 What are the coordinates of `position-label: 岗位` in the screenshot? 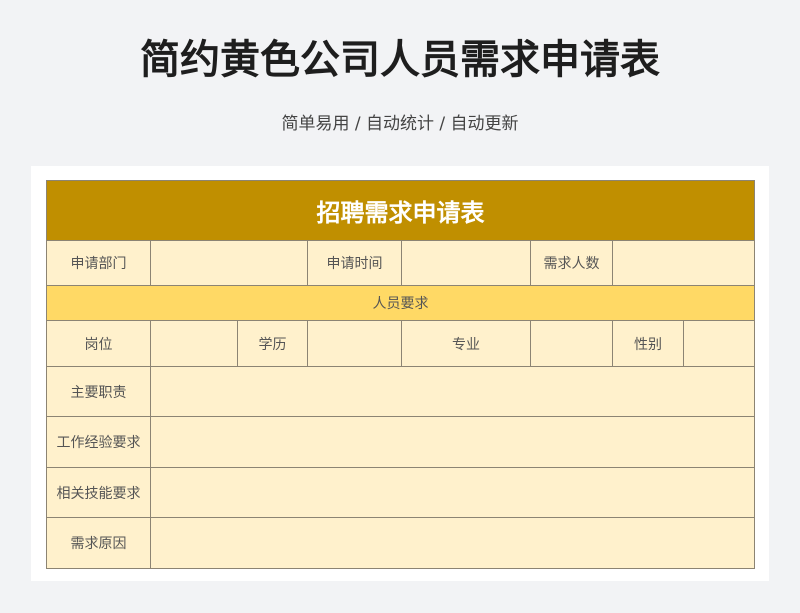 It's located at (98, 343).